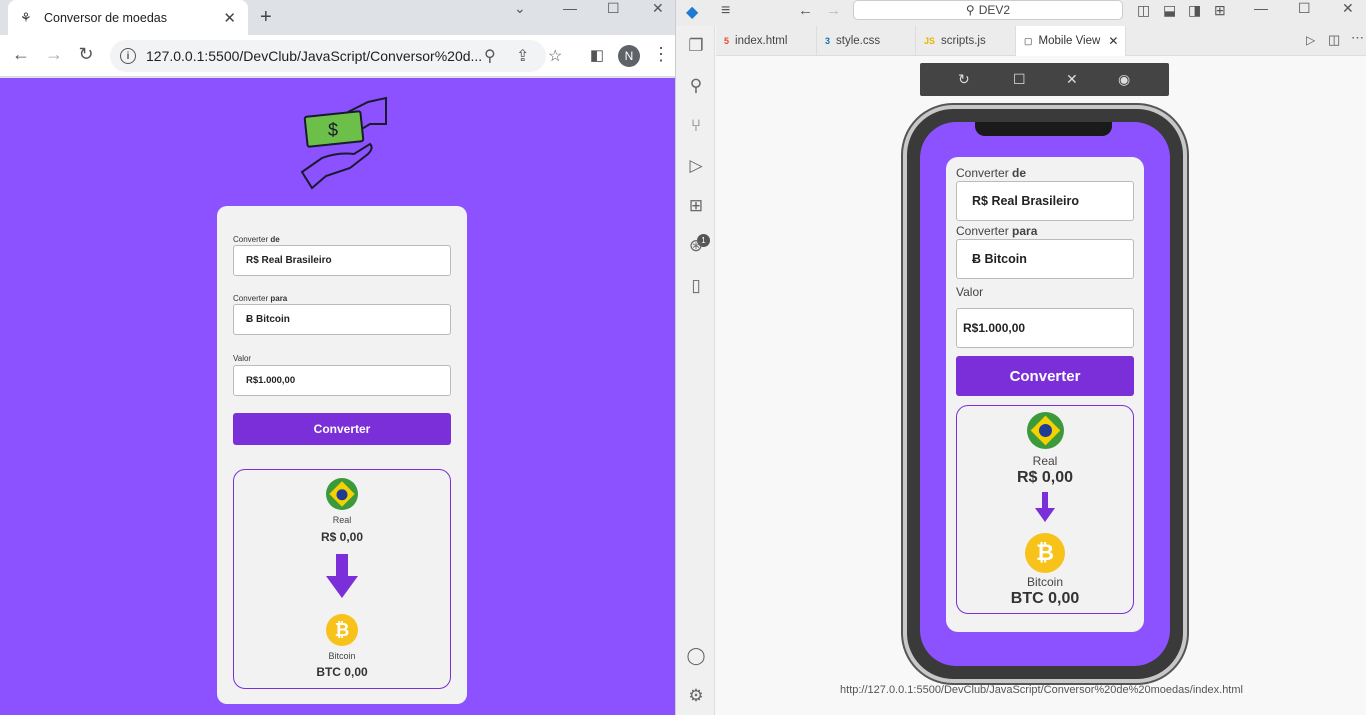  I want to click on mobile-convert-button: Converter, so click(1045, 376).